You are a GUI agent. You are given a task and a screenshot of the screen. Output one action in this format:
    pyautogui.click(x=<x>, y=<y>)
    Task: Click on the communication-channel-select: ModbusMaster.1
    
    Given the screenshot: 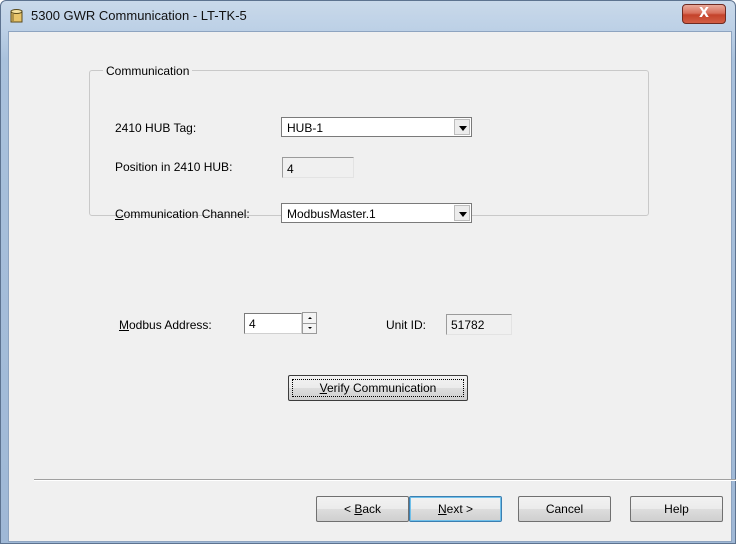 What is the action you would take?
    pyautogui.click(x=376, y=213)
    